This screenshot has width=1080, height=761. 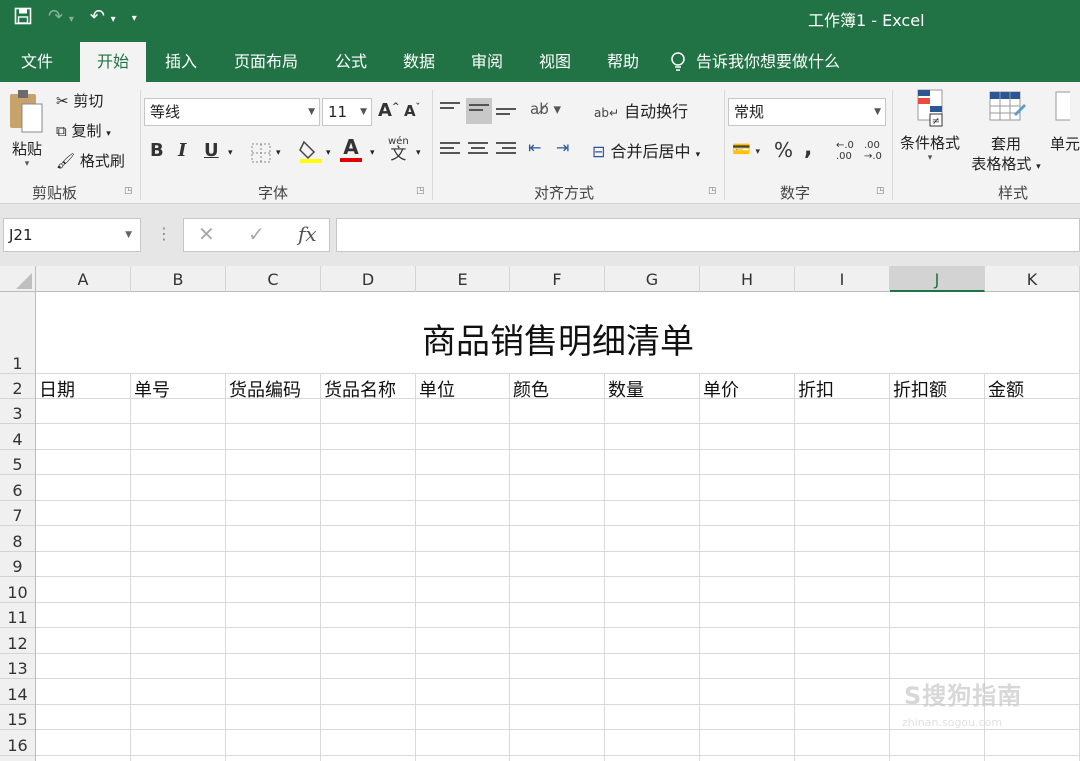 I want to click on row-header: 1, so click(x=17, y=333).